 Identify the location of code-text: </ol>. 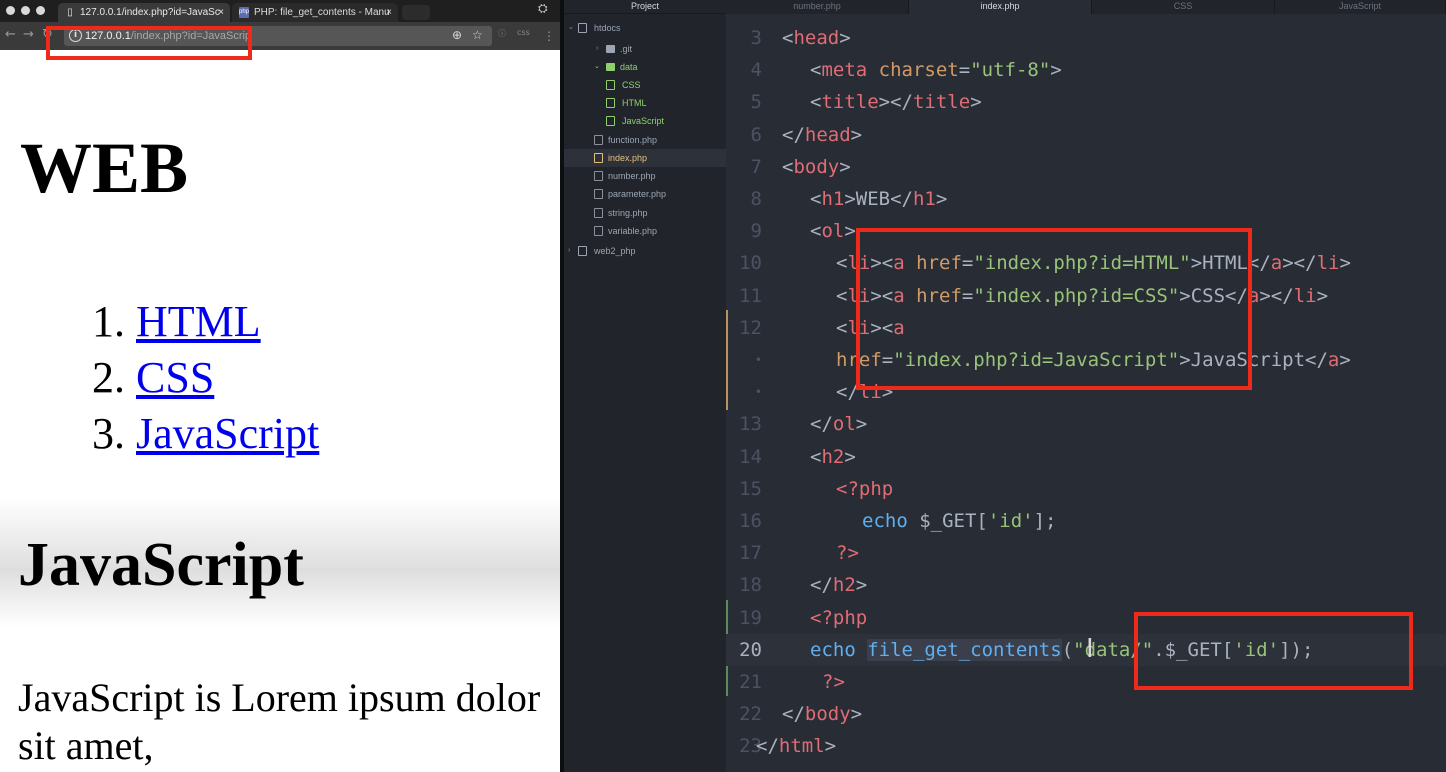
(839, 424).